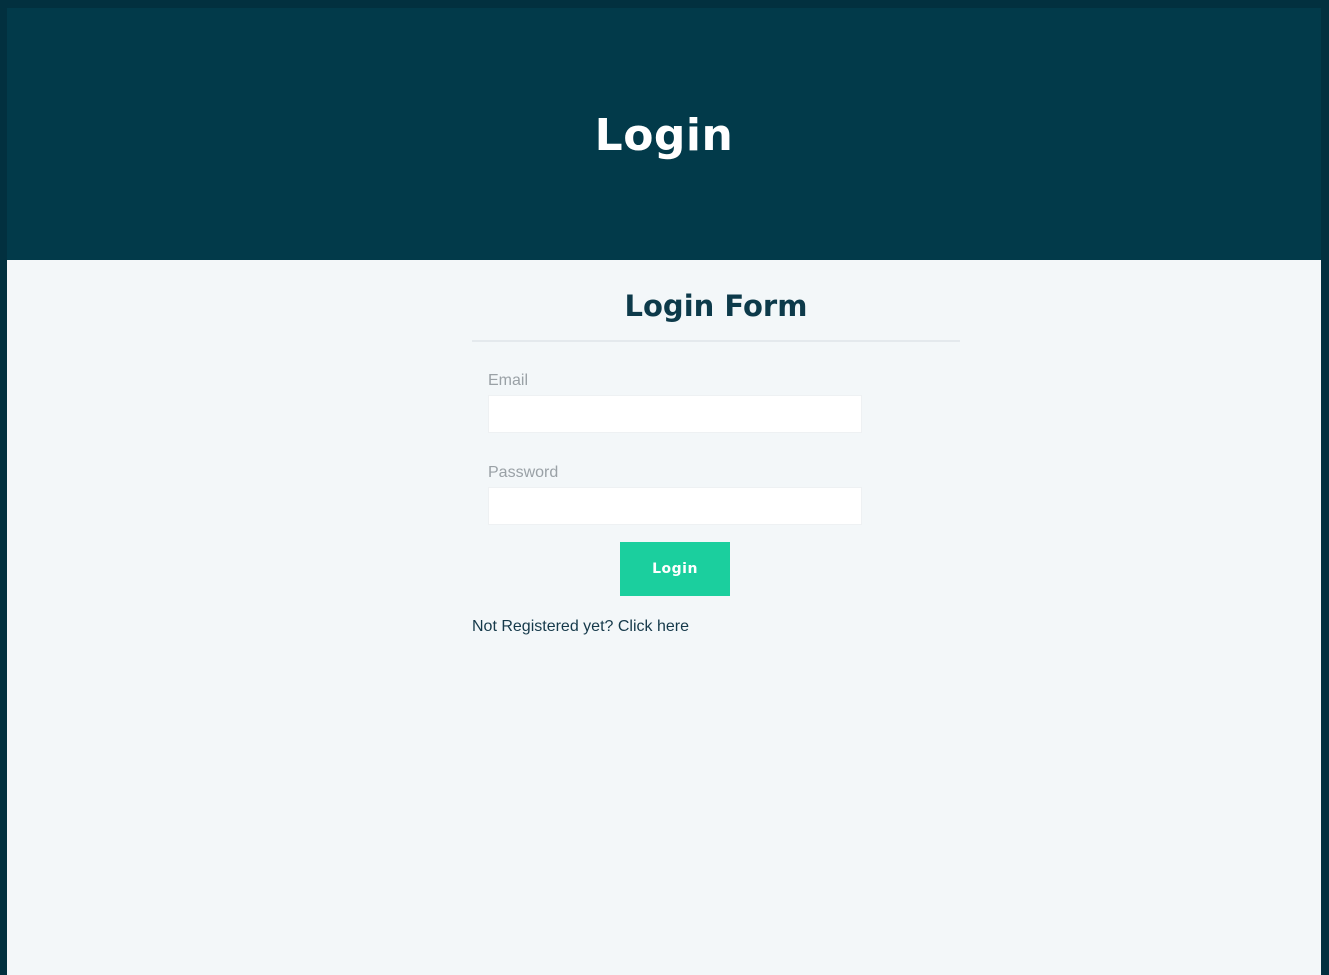 The width and height of the screenshot is (1329, 975). I want to click on password-input, so click(675, 506).